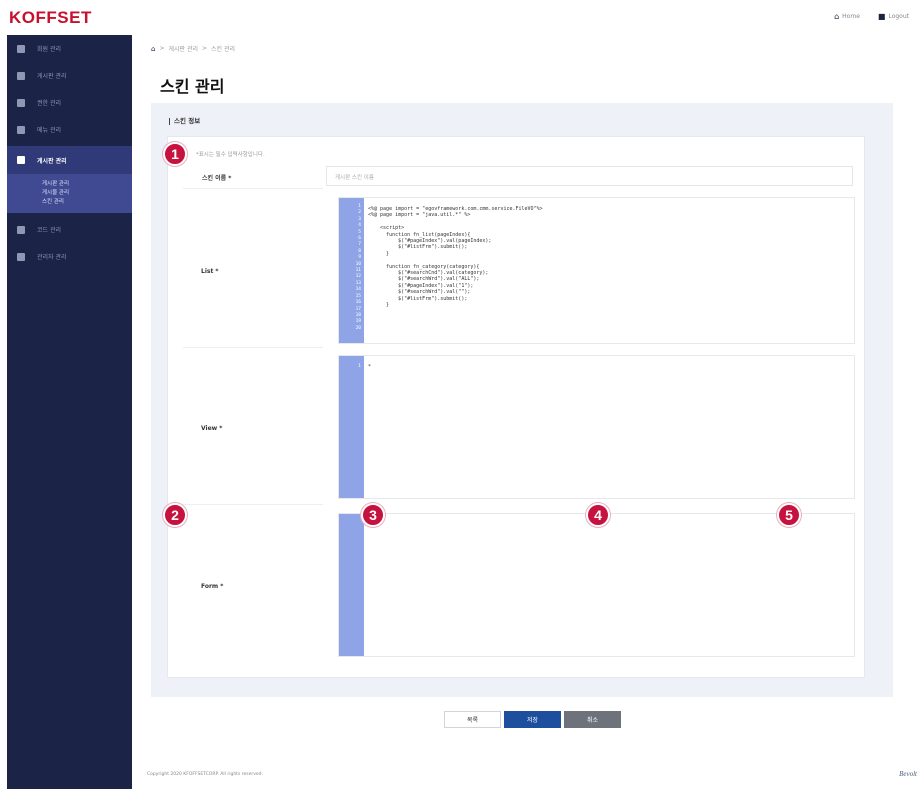  I want to click on callout-badge-1: 1, so click(175, 154).